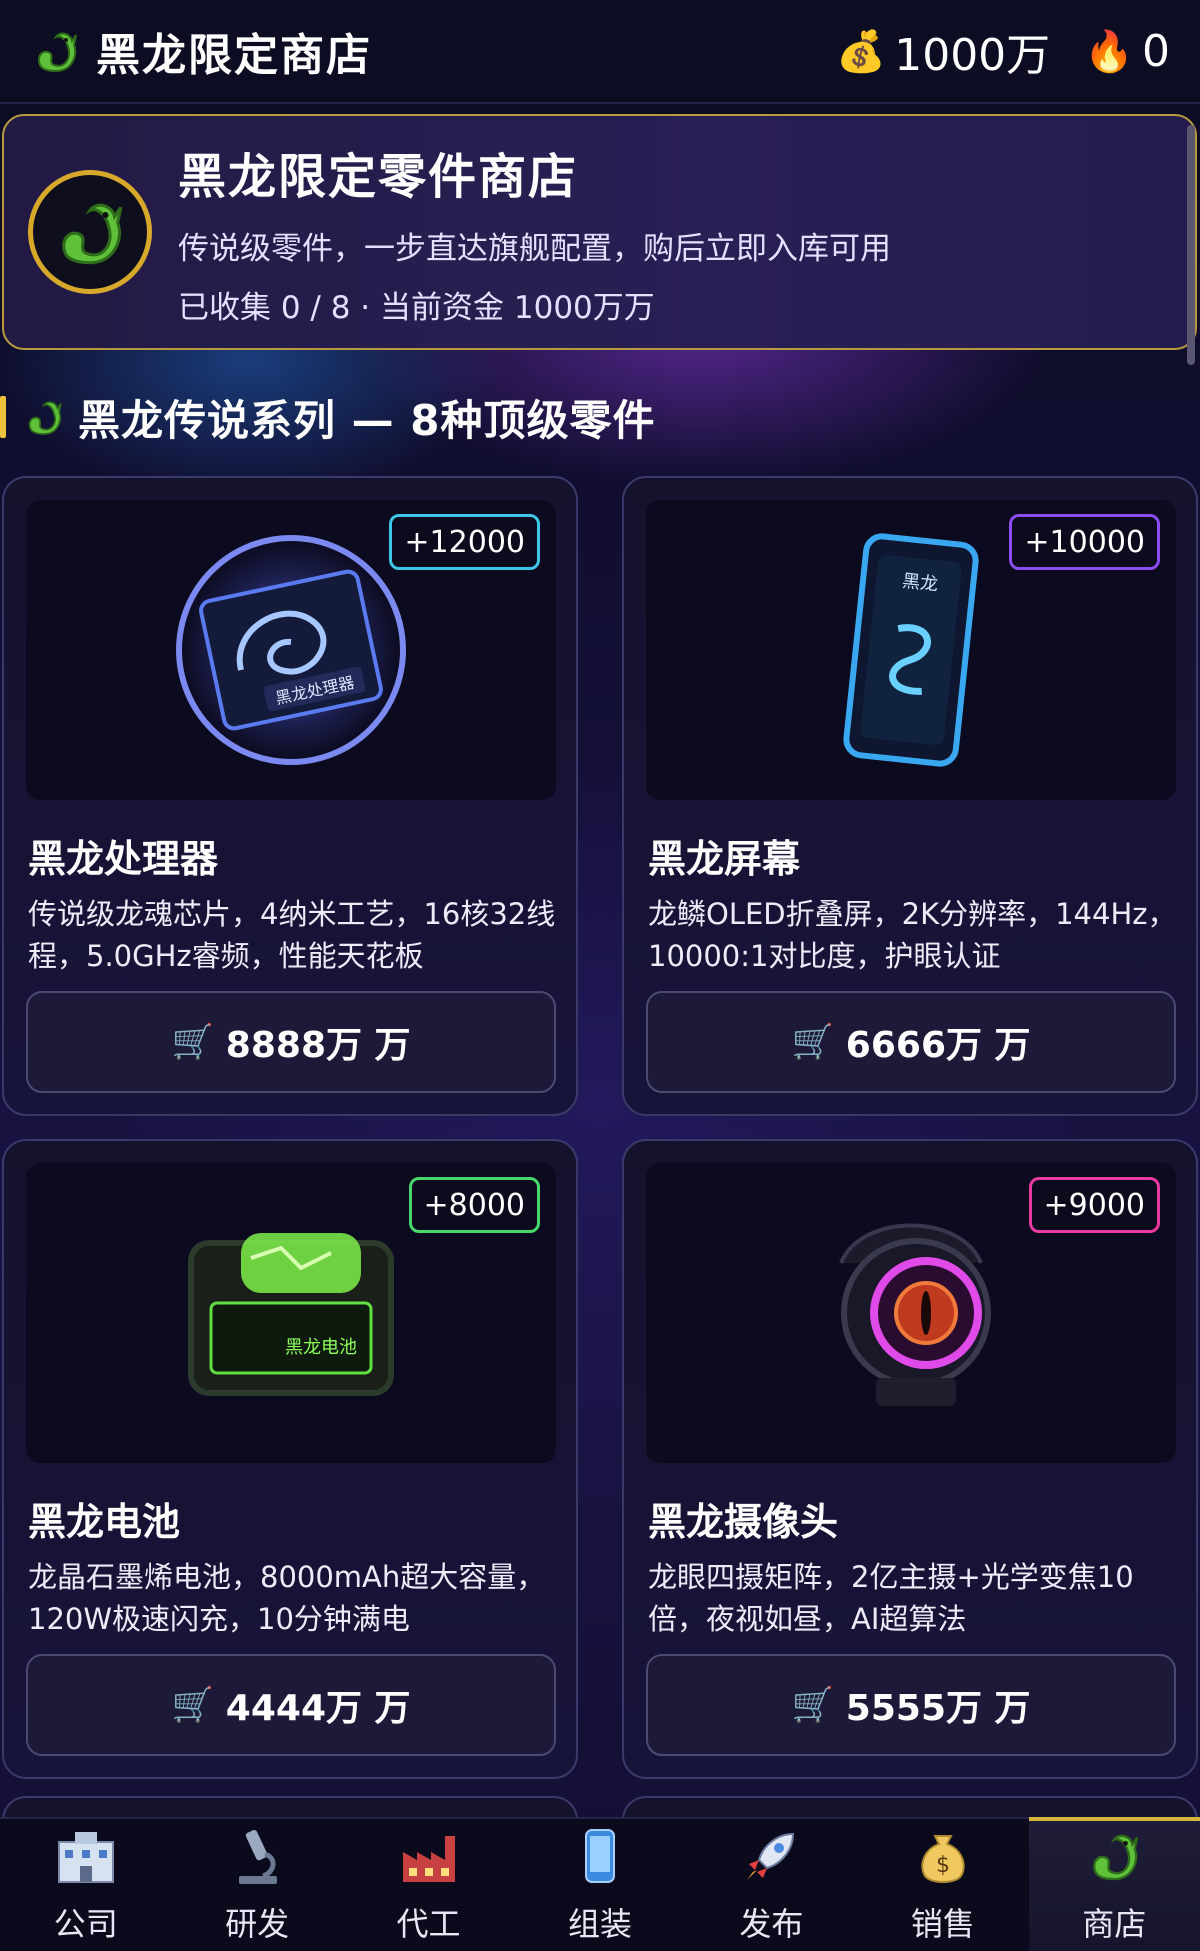 The width and height of the screenshot is (1200, 1951). I want to click on nav-label: 代工, so click(428, 1924).